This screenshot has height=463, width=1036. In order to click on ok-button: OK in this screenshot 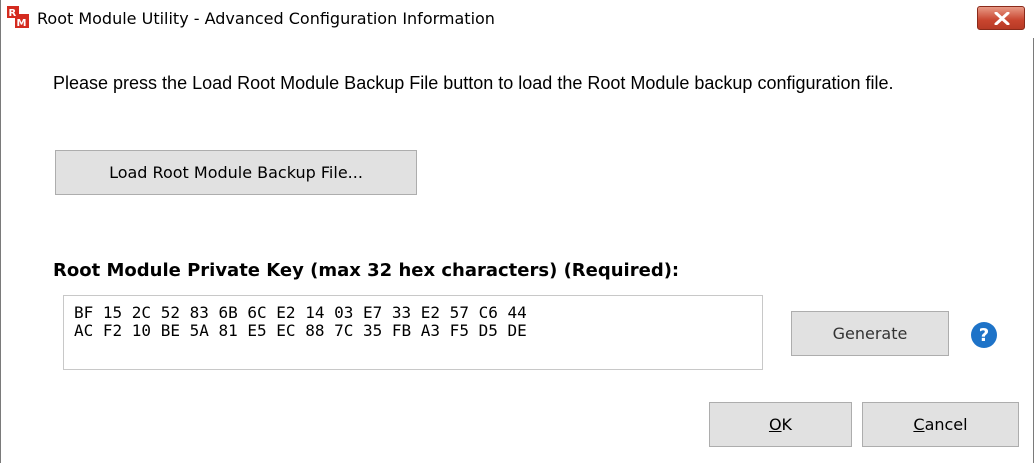, I will do `click(780, 424)`.